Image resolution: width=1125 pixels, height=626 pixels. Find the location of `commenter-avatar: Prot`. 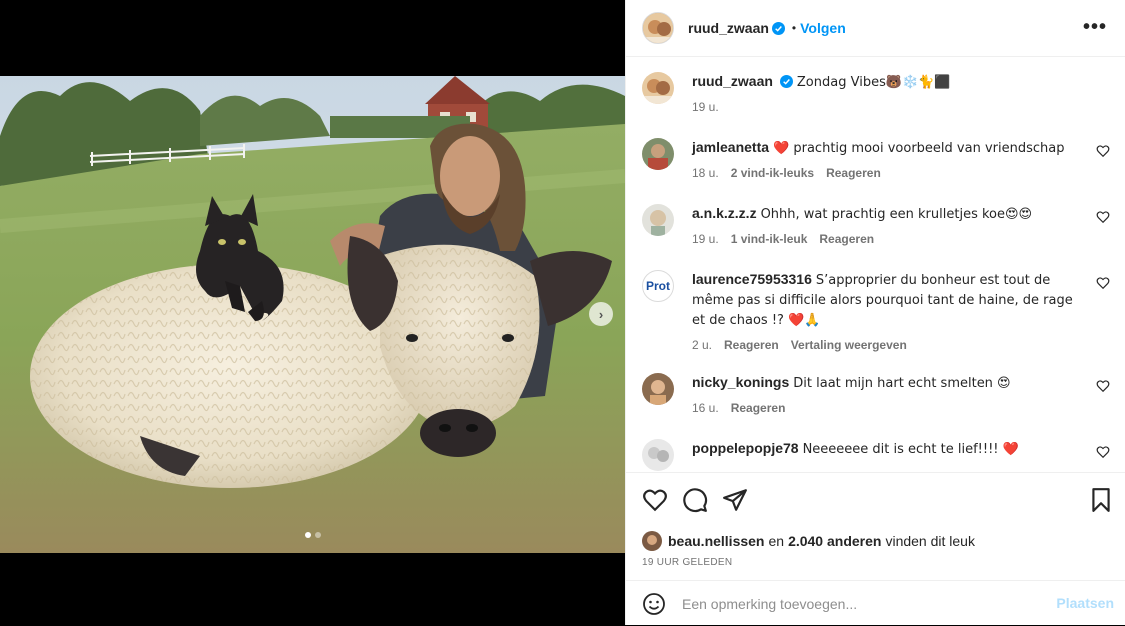

commenter-avatar: Prot is located at coordinates (658, 286).